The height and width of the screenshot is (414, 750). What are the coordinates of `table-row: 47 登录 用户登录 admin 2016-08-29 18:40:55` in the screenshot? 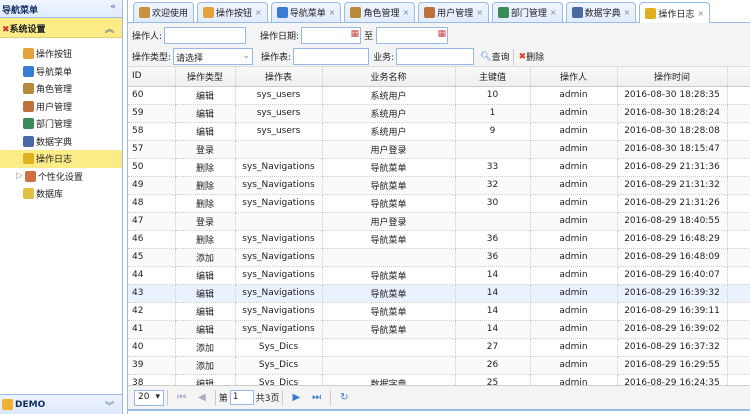 It's located at (439, 221).